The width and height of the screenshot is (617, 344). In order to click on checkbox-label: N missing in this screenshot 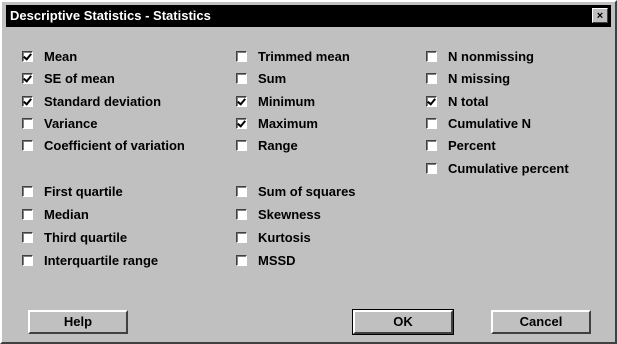, I will do `click(479, 78)`.